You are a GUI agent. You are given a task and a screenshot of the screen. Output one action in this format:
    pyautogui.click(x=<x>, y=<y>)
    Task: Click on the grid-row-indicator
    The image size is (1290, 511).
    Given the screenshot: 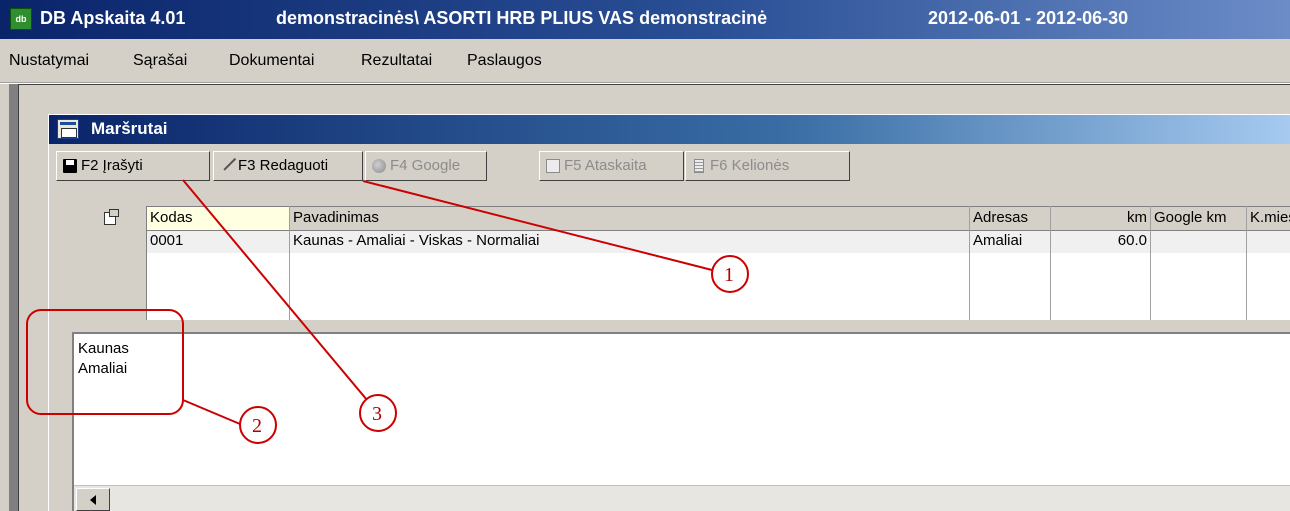 What is the action you would take?
    pyautogui.click(x=122, y=263)
    